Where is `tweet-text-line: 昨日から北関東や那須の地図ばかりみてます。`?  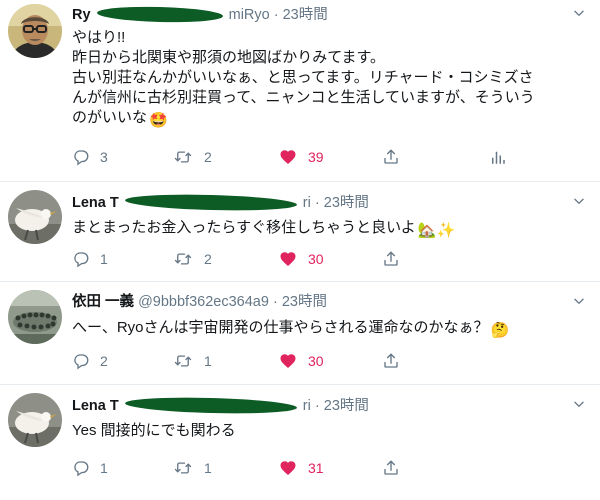
tweet-text-line: 昨日から北関東や那須の地図ばかりみてます。 is located at coordinates (229, 57).